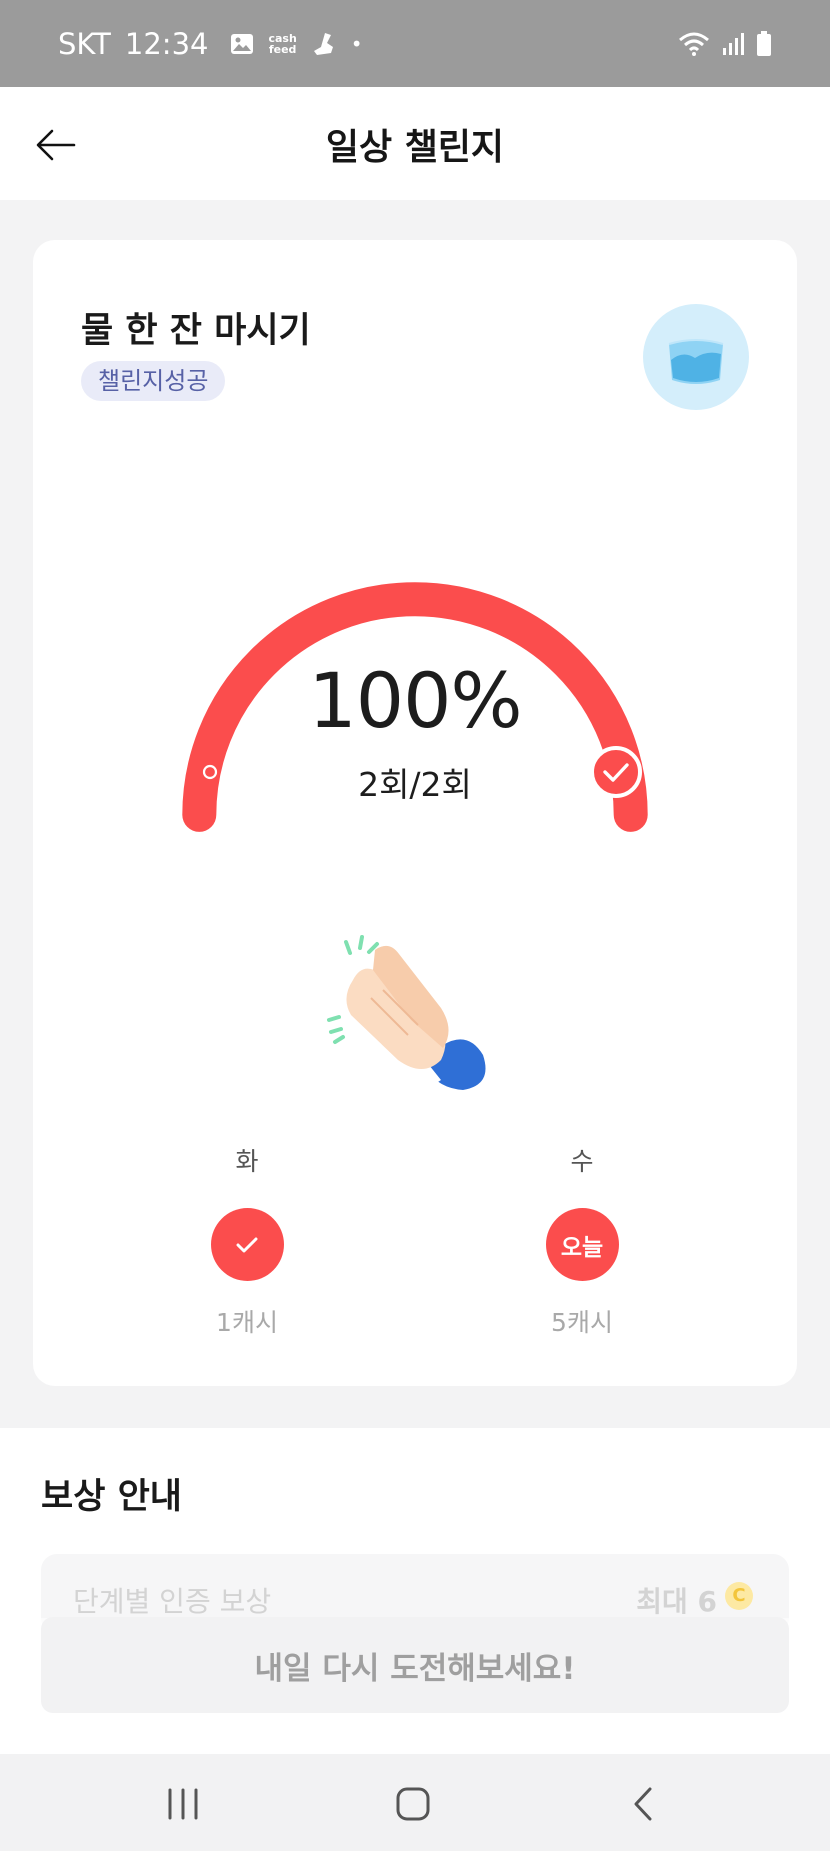  I want to click on back-nav-icon, so click(645, 1804).